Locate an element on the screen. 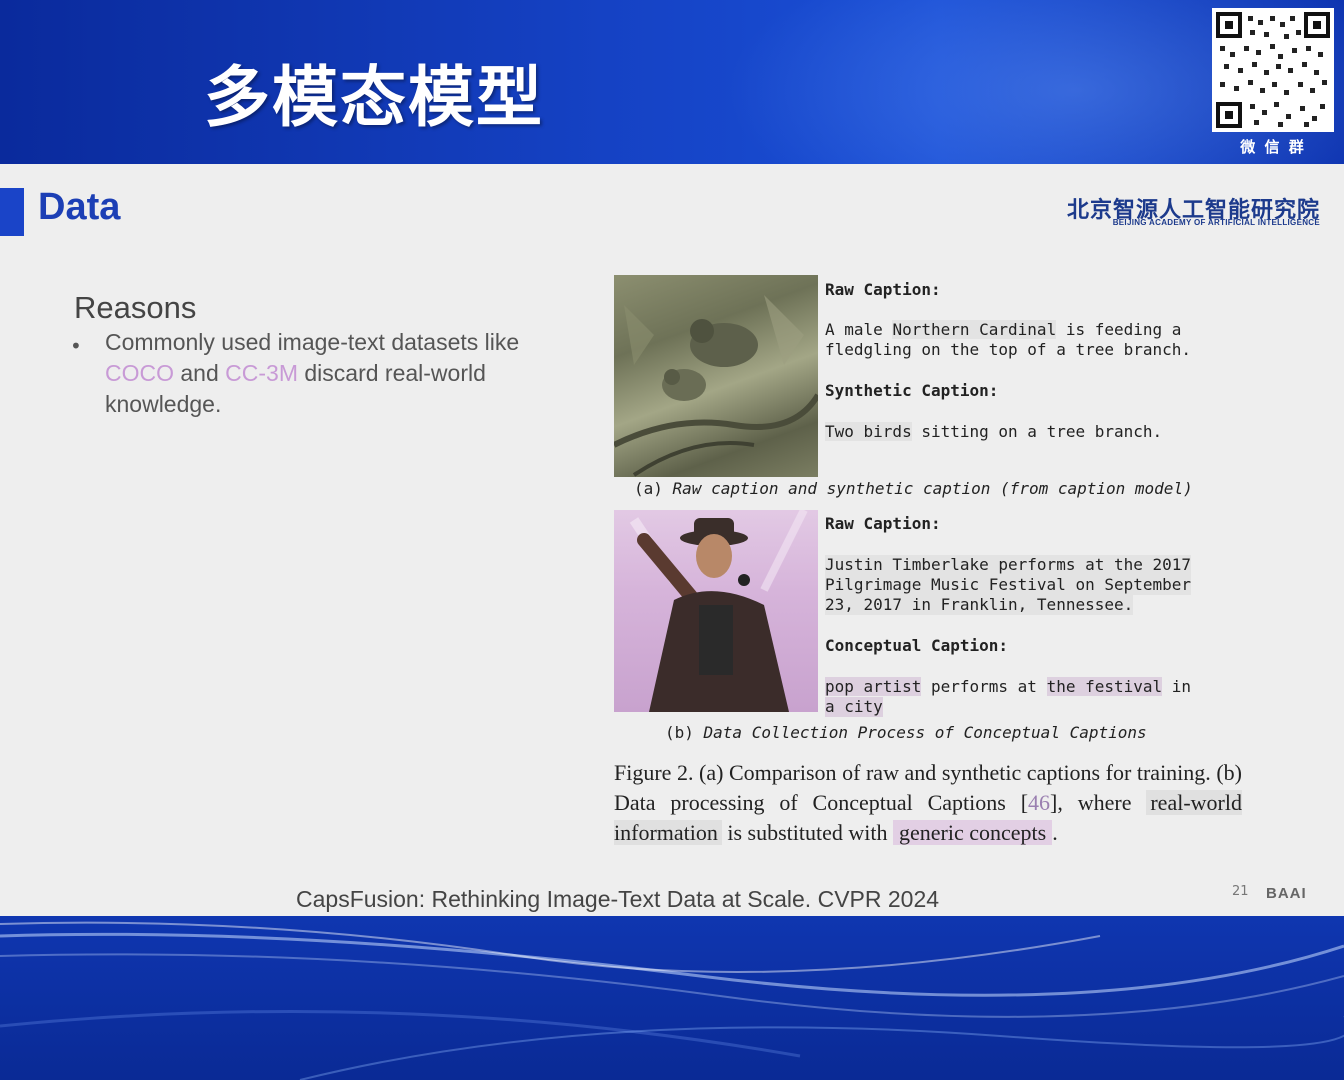 The width and height of the screenshot is (1344, 1080). fig-a-raw-line1: A male Northern Cardinal is feeding a is located at coordinates (1003, 330).